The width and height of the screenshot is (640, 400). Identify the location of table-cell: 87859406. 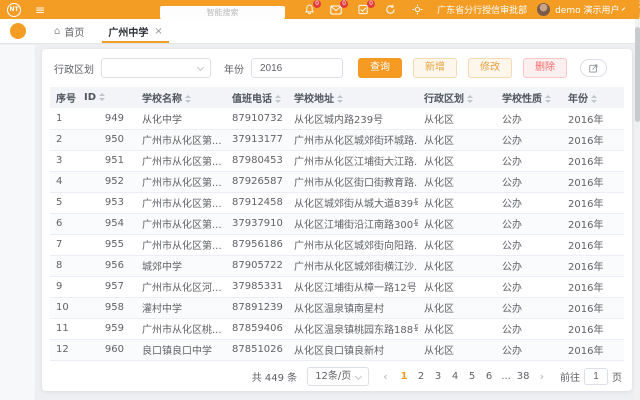
(257, 329).